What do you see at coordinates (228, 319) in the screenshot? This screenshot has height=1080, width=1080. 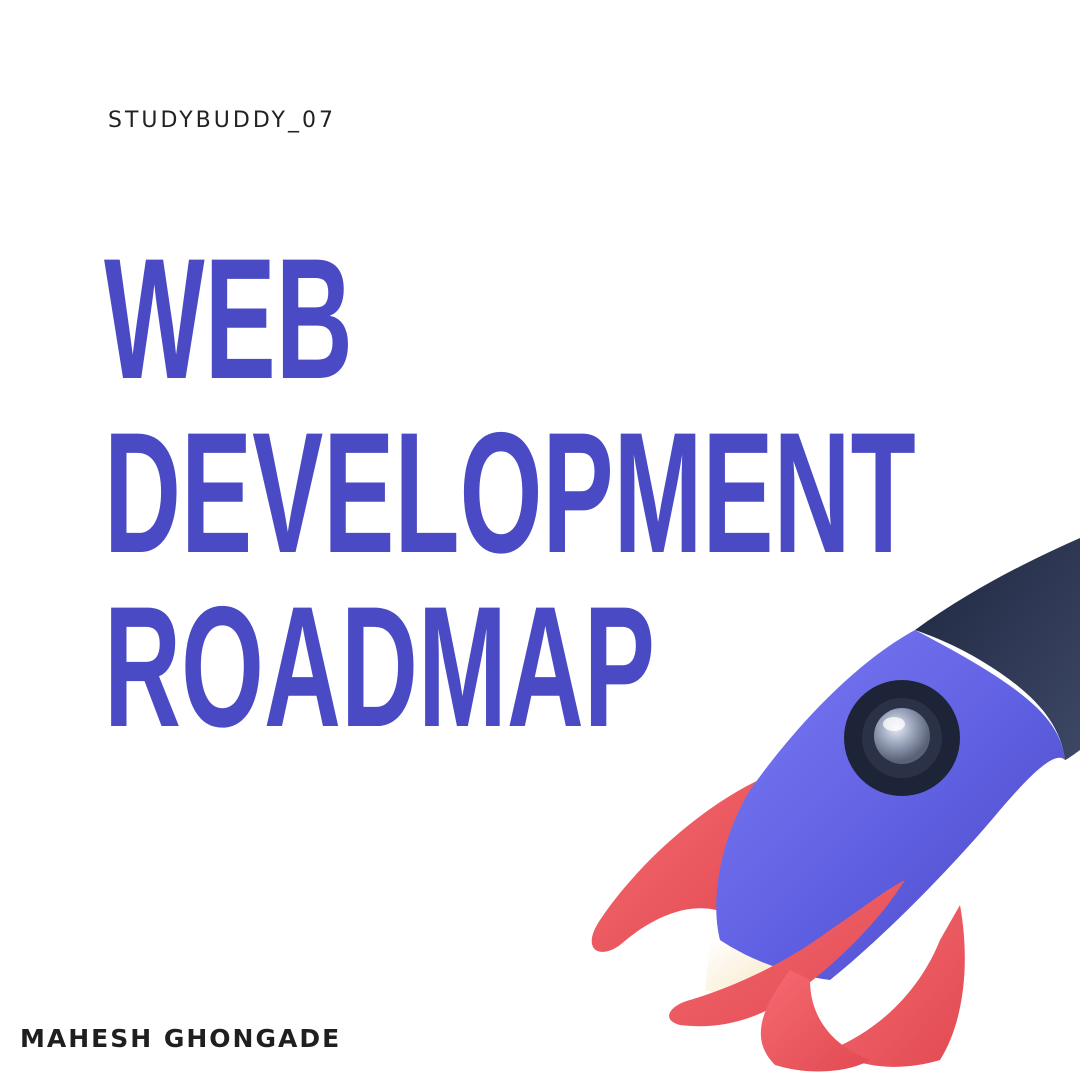 I see `title-line-1: WEB` at bounding box center [228, 319].